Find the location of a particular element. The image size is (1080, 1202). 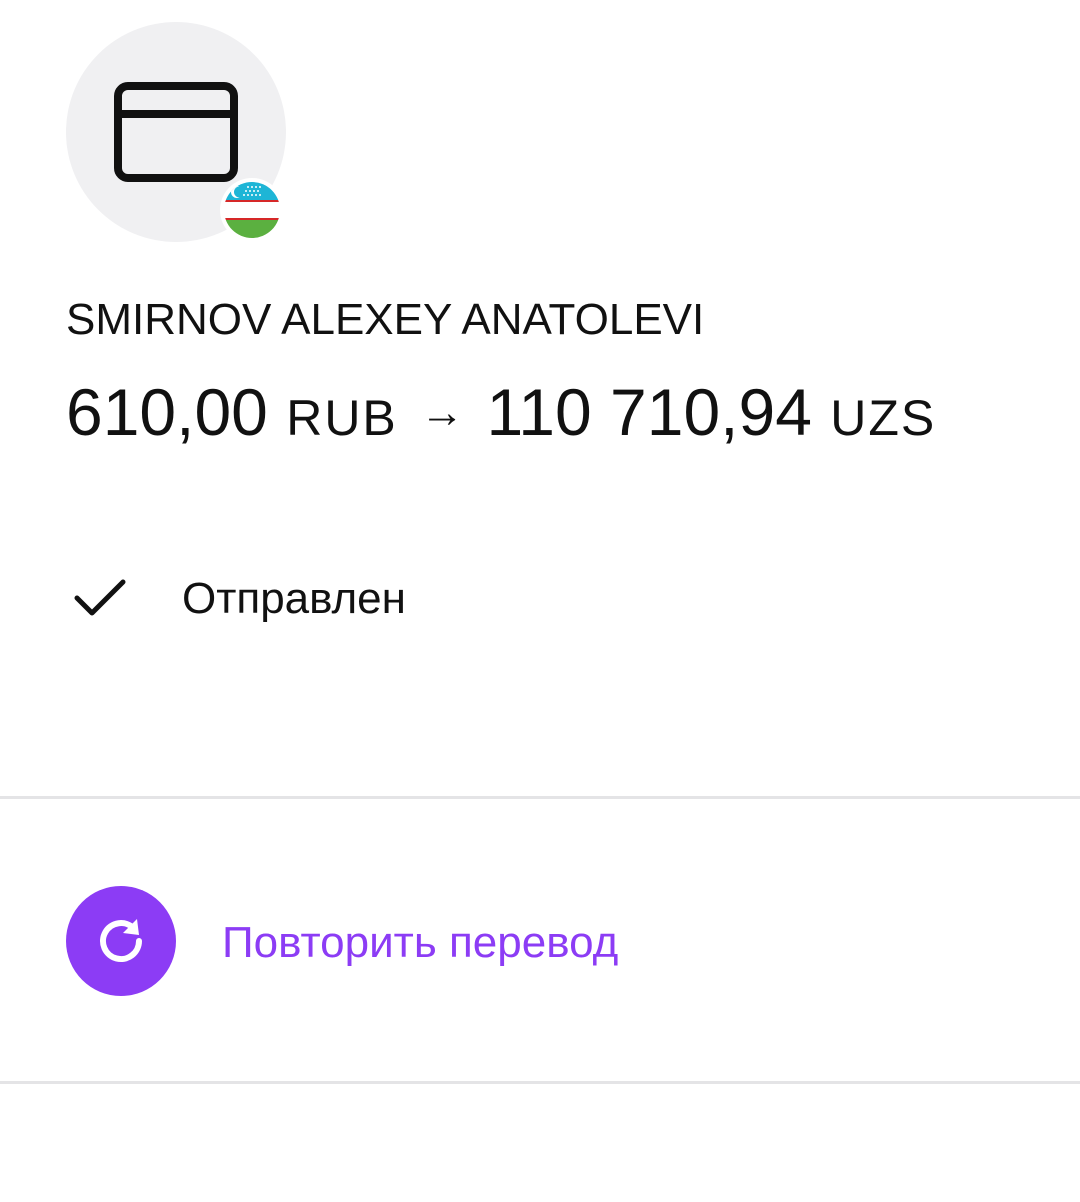

uzbekistan-flag-icon is located at coordinates (252, 210).